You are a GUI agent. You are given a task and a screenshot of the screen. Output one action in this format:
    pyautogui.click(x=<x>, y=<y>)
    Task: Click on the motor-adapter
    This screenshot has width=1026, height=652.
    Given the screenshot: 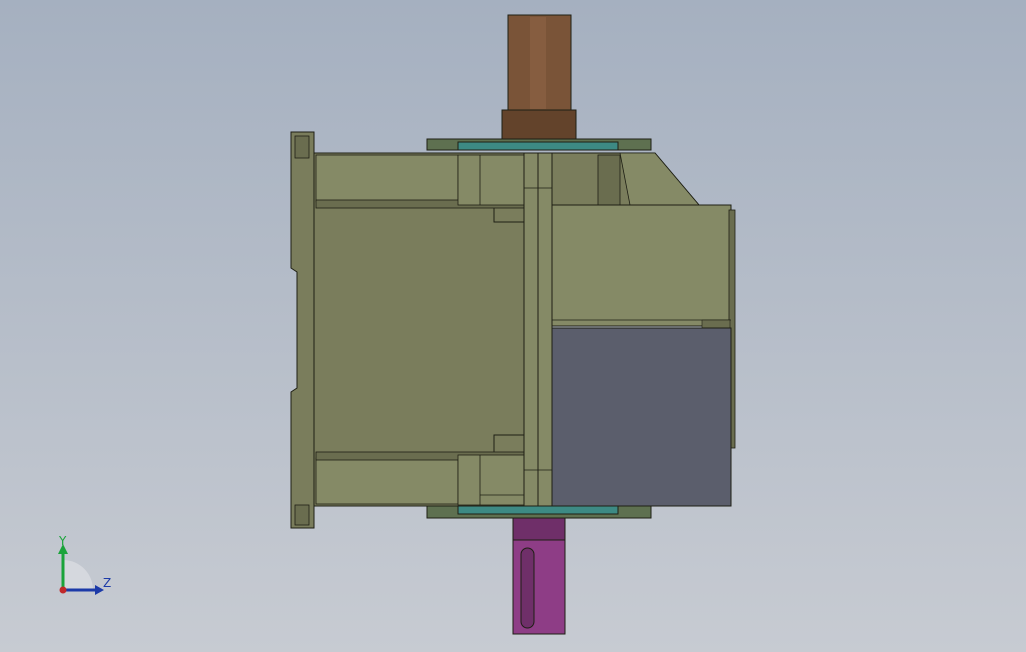 What is the action you would take?
    pyautogui.click(x=641, y=265)
    